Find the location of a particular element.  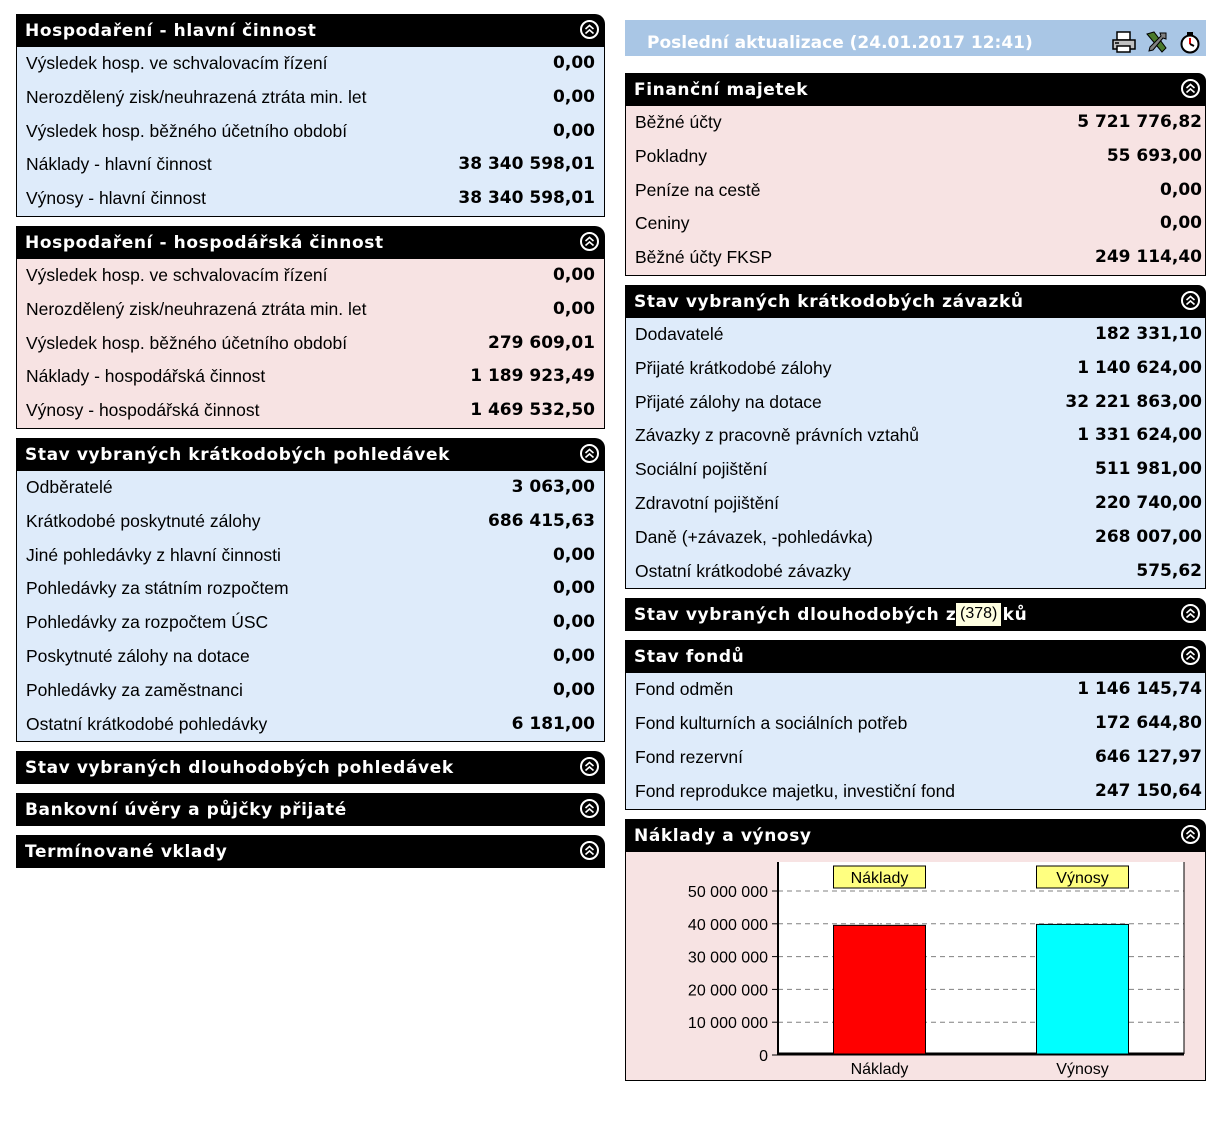

row-value: 3 063,00 is located at coordinates (553, 486).